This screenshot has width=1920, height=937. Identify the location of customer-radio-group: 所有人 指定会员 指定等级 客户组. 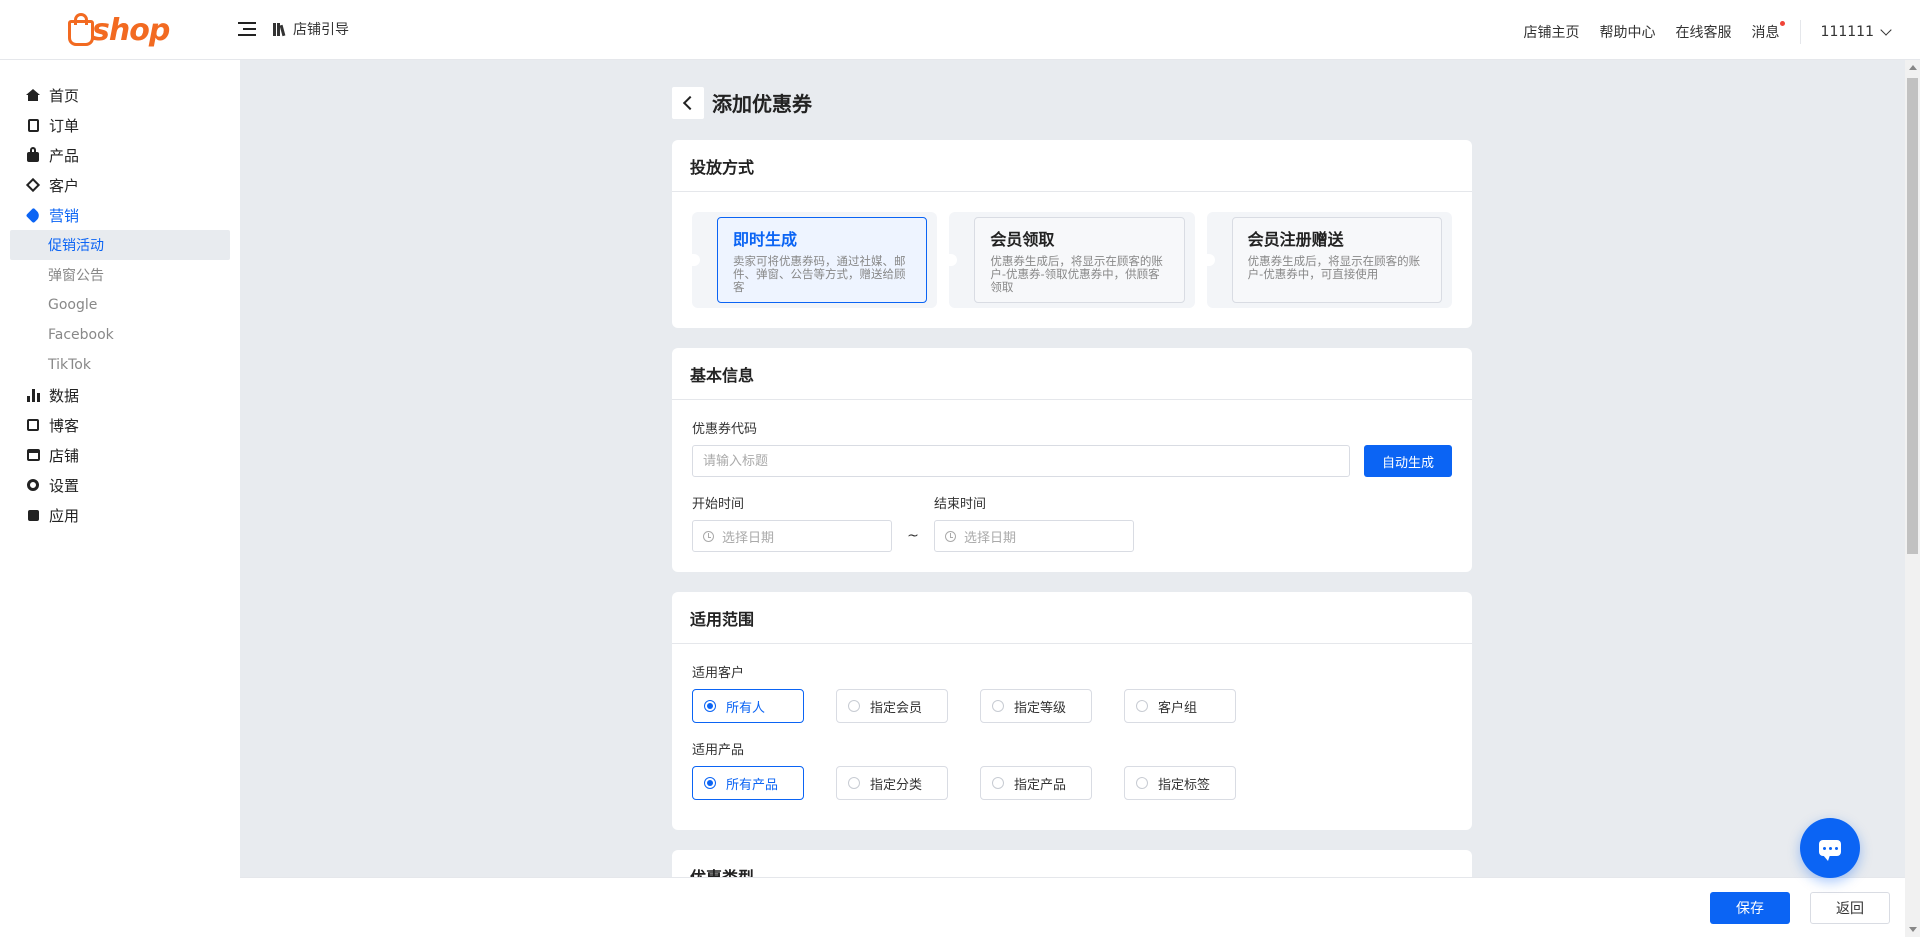
(1072, 706).